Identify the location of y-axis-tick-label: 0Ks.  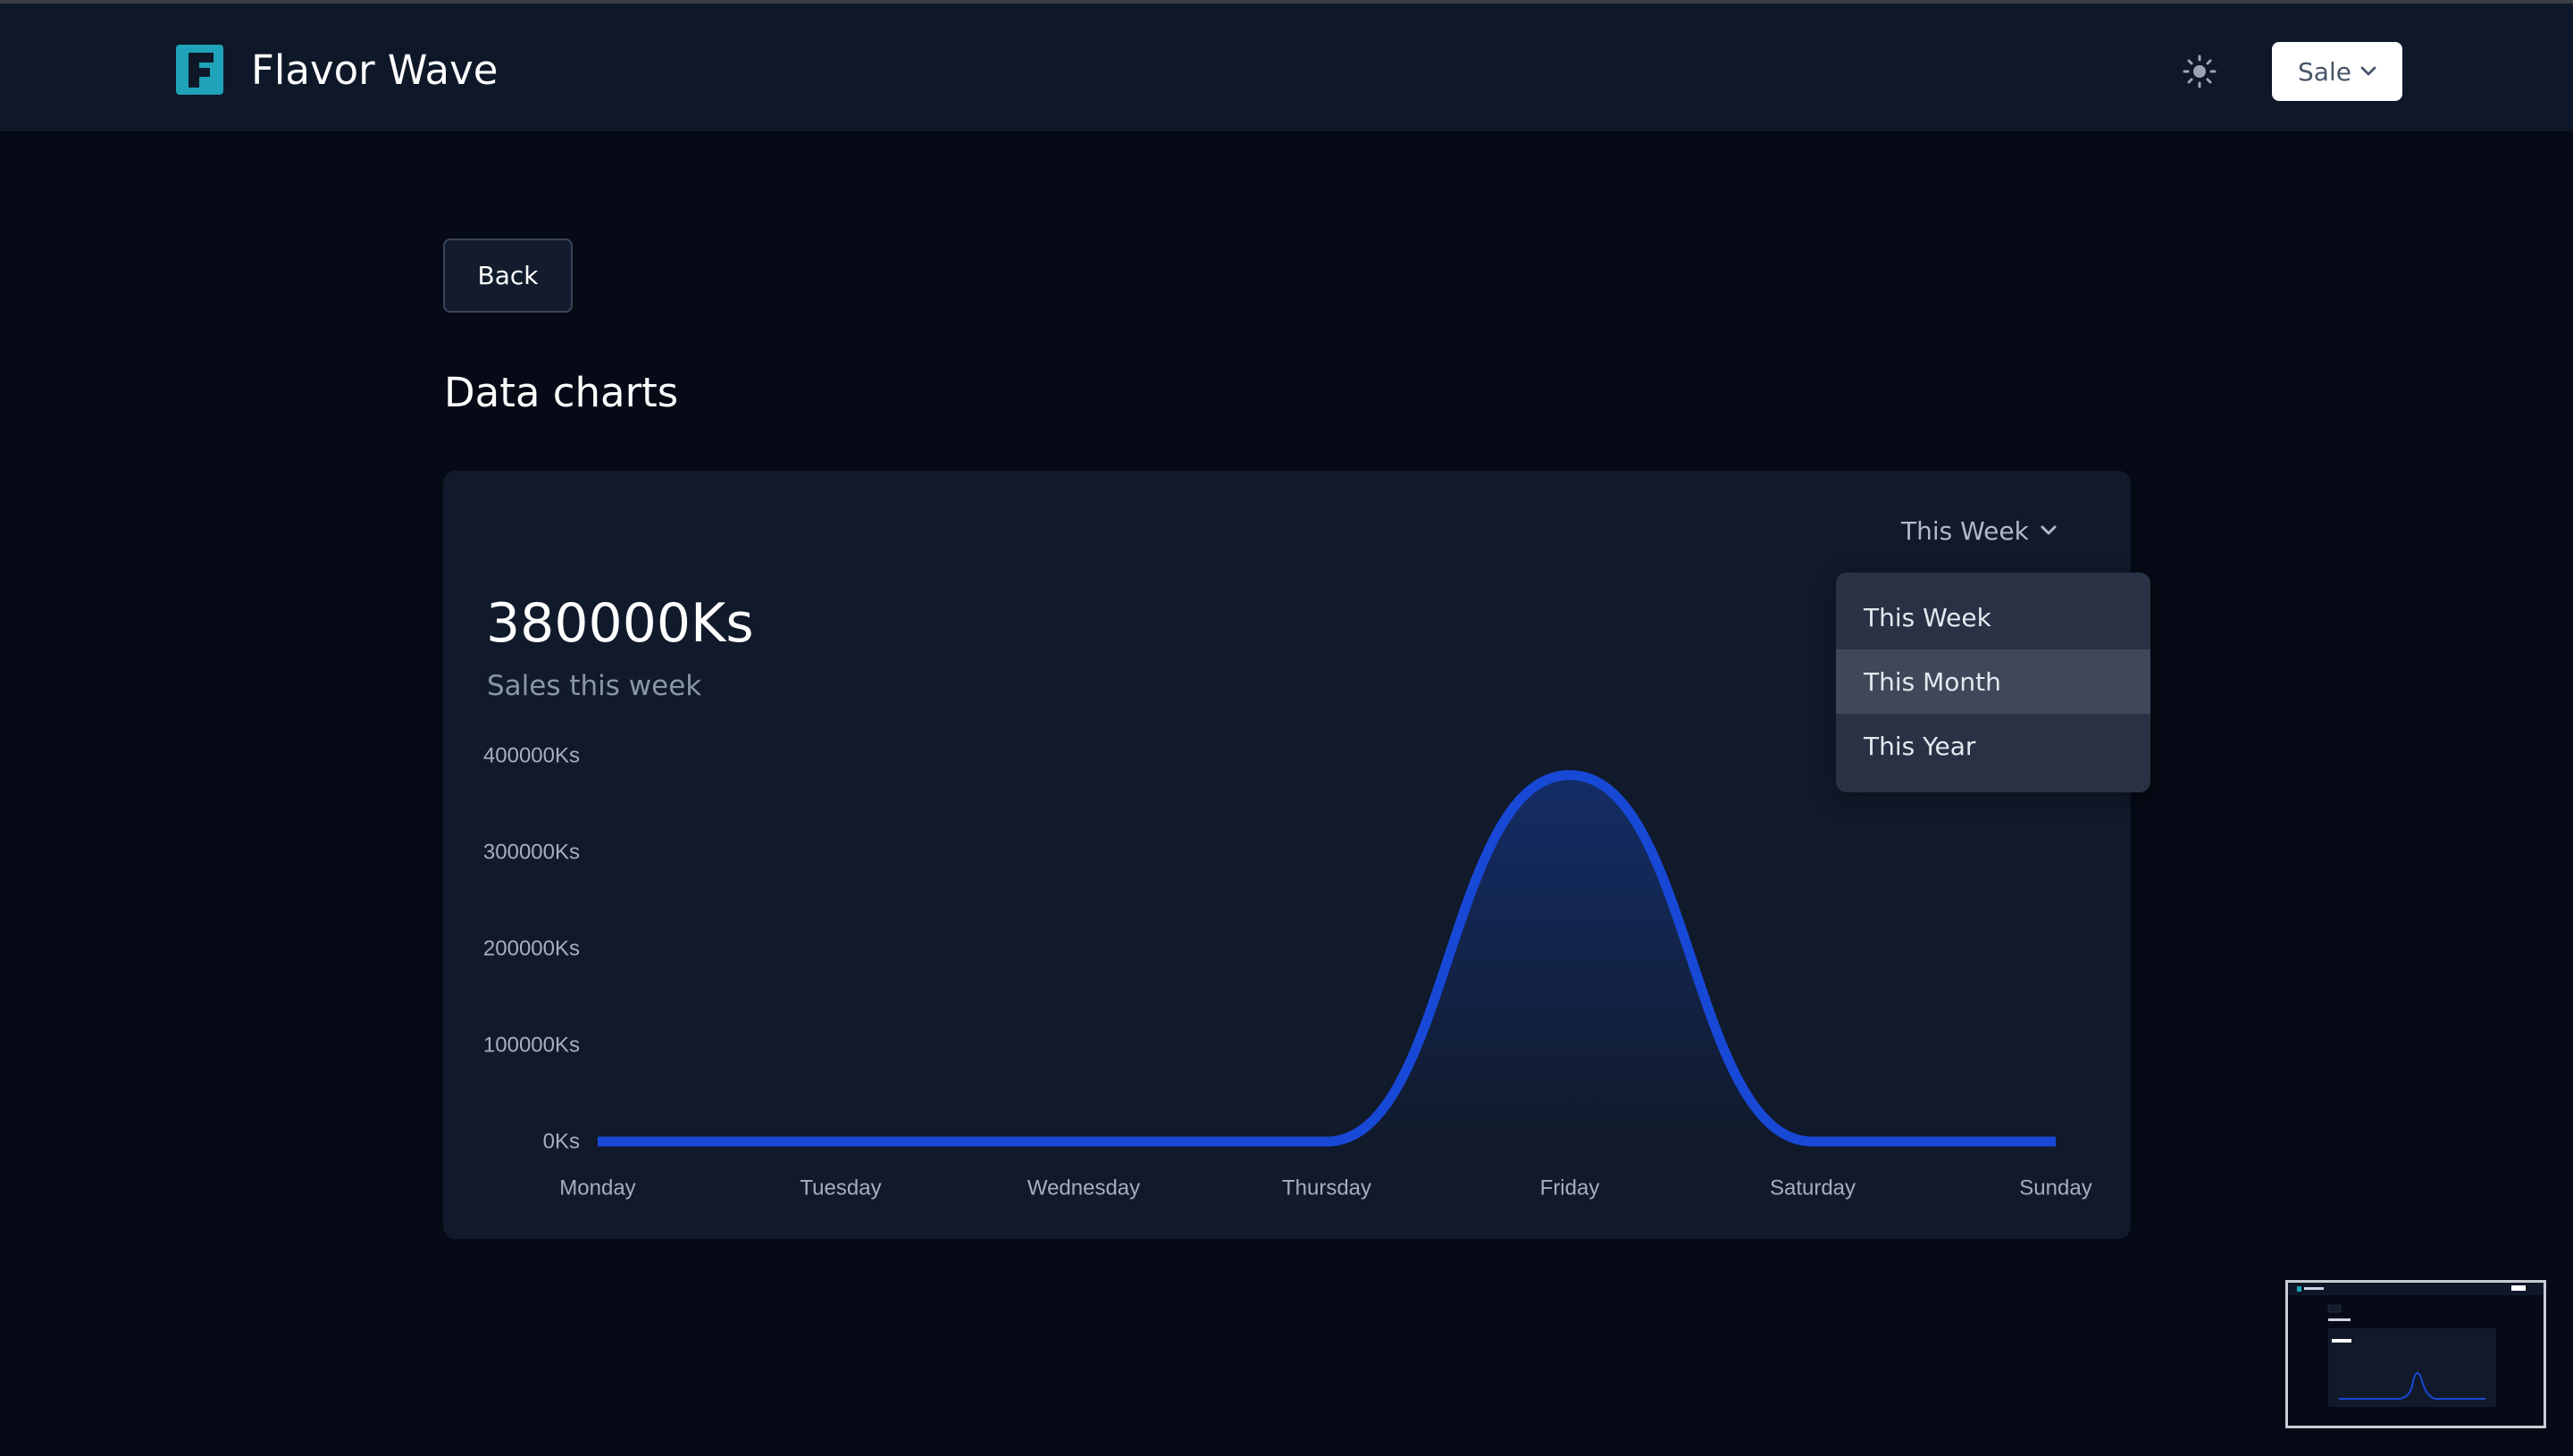
(561, 1141).